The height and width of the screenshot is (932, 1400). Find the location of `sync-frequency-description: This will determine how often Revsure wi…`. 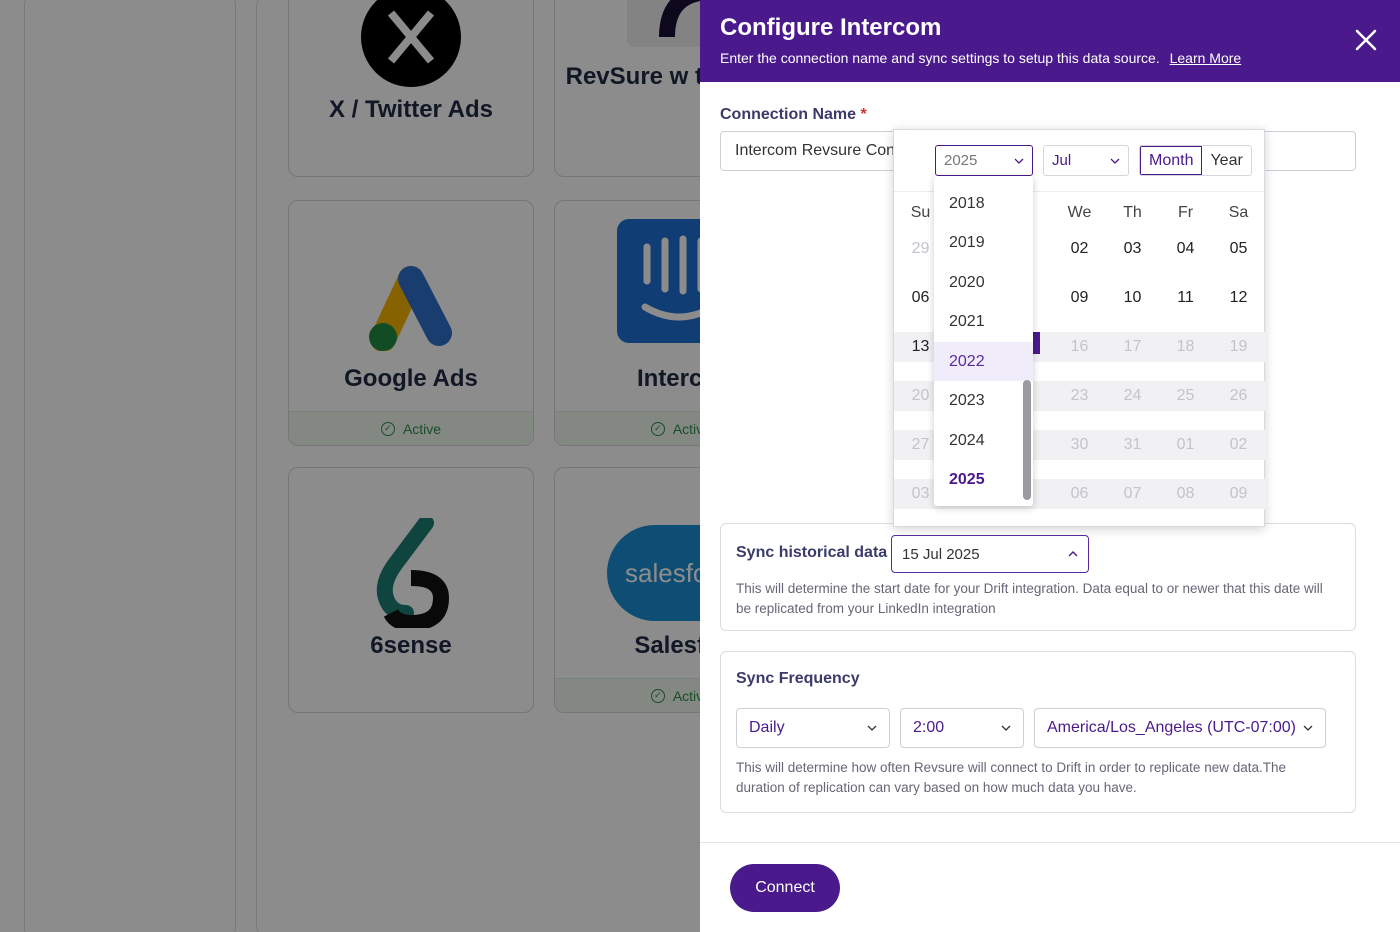

sync-frequency-description: This will determine how often Revsure wi… is located at coordinates (1011, 777).